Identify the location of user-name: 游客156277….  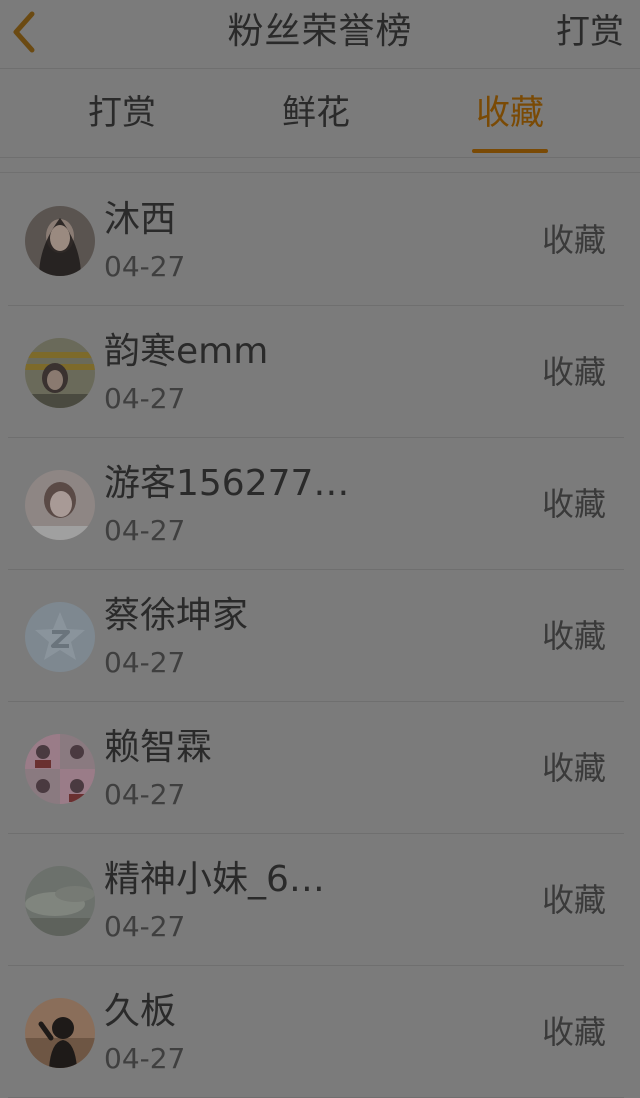
(227, 483).